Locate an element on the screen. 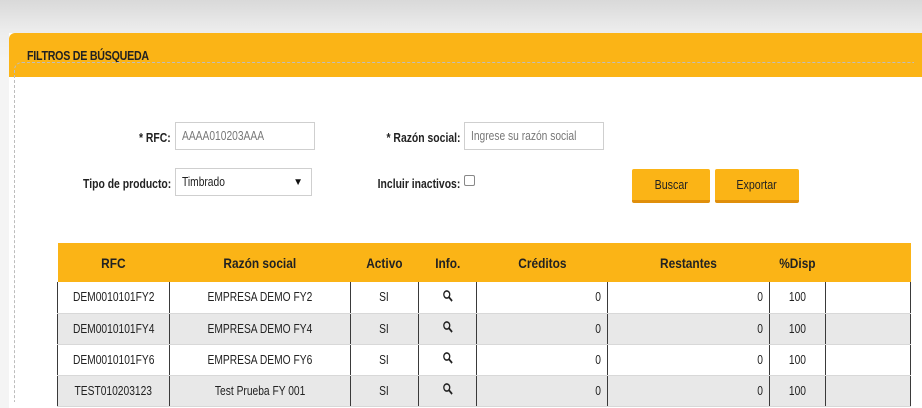  cell-razon-social: EMPRESA DEMO FY4 is located at coordinates (260, 329).